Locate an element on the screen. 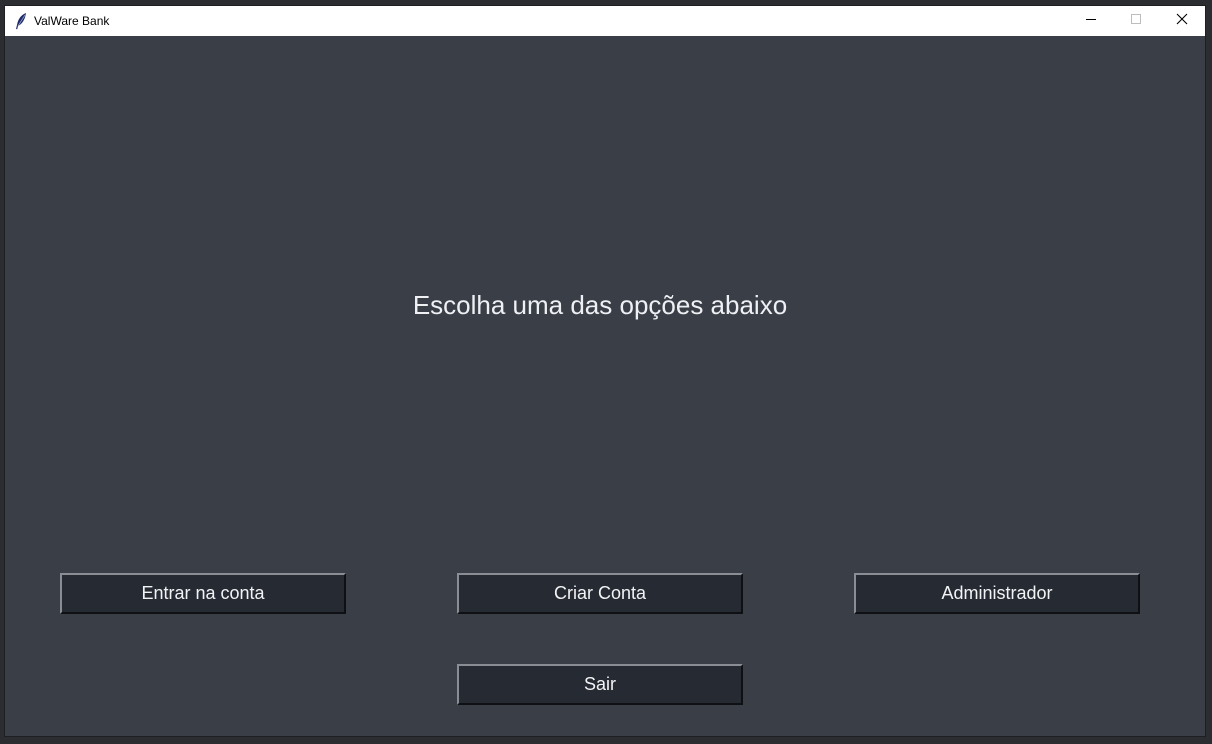 This screenshot has width=1212, height=744. close-icon is located at coordinates (1182, 21).